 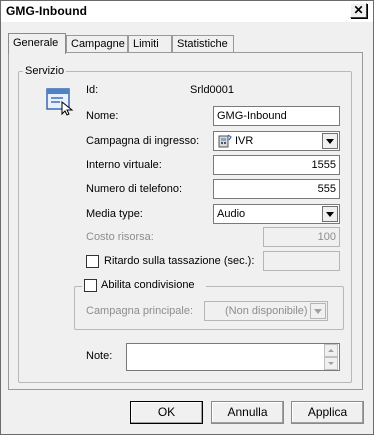 I want to click on costo-input: 100, so click(x=301, y=237).